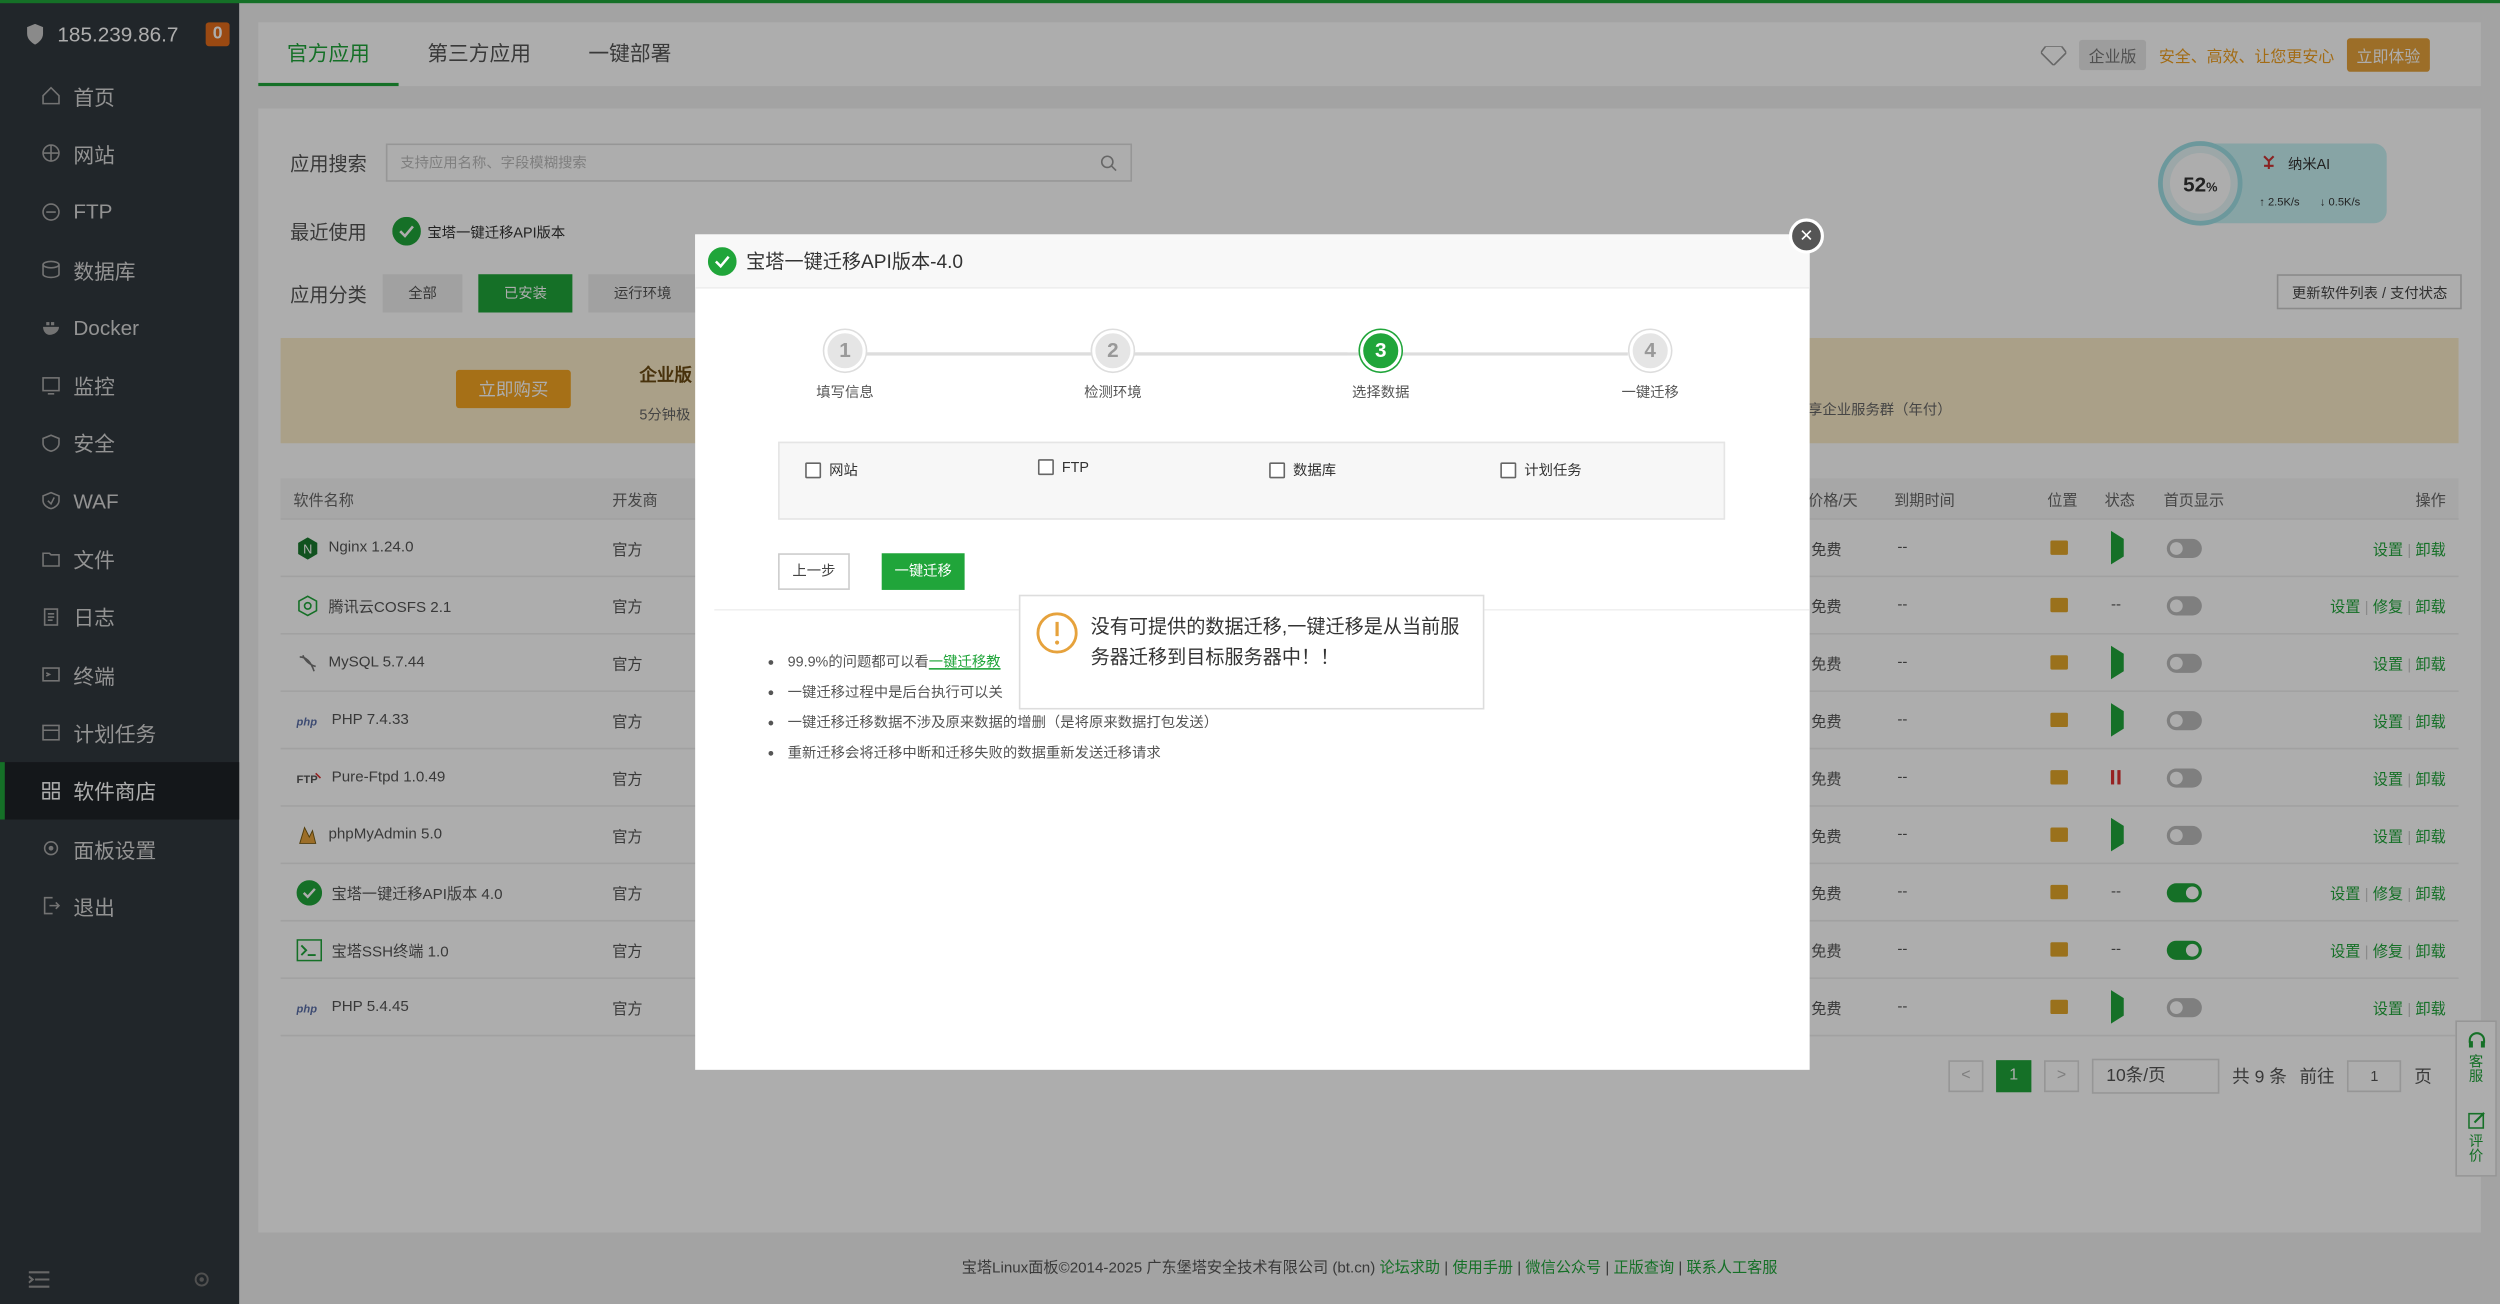 The height and width of the screenshot is (1304, 2500). I want to click on step-3-circle: 3, so click(1381, 351).